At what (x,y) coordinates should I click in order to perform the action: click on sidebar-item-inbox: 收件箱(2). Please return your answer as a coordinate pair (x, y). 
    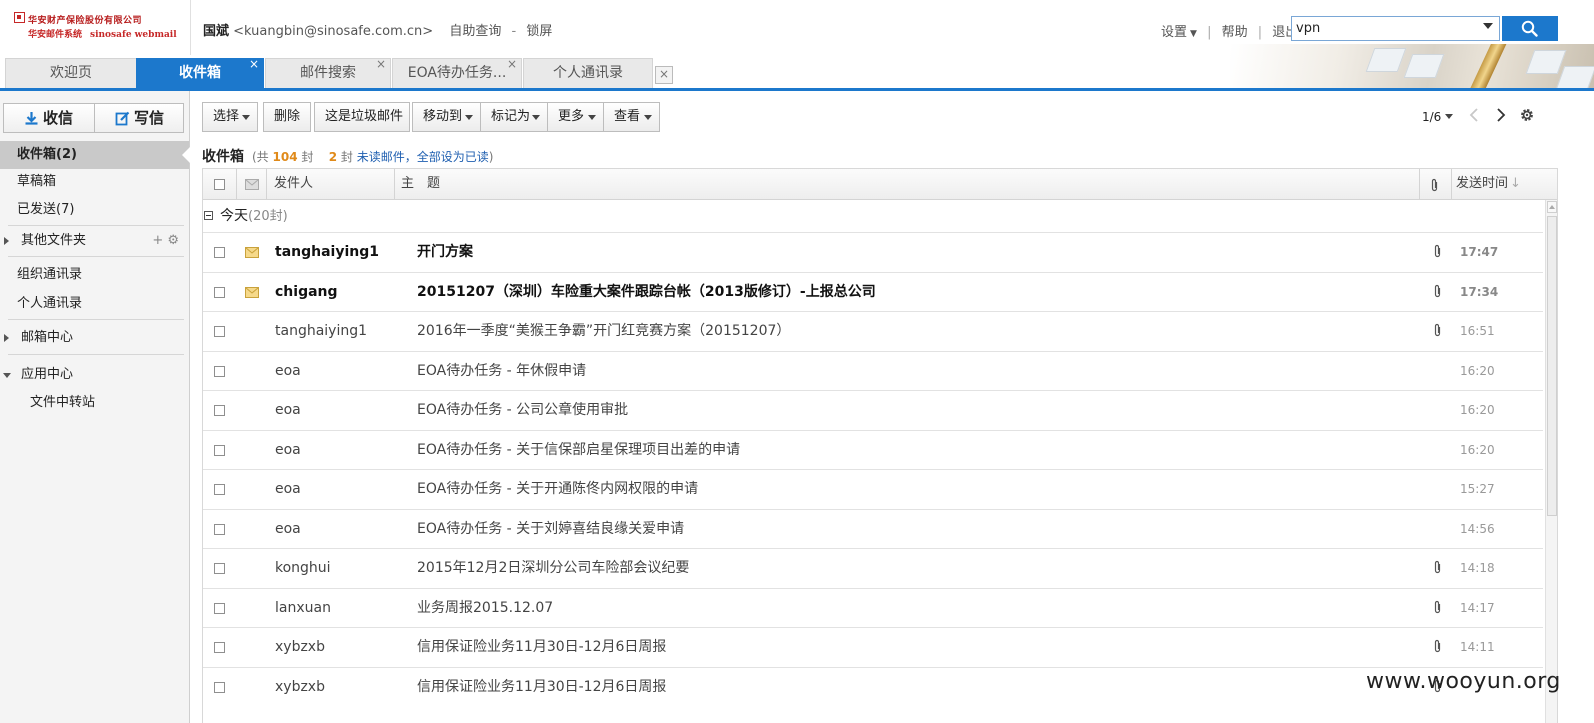
    Looking at the image, I should click on (95, 155).